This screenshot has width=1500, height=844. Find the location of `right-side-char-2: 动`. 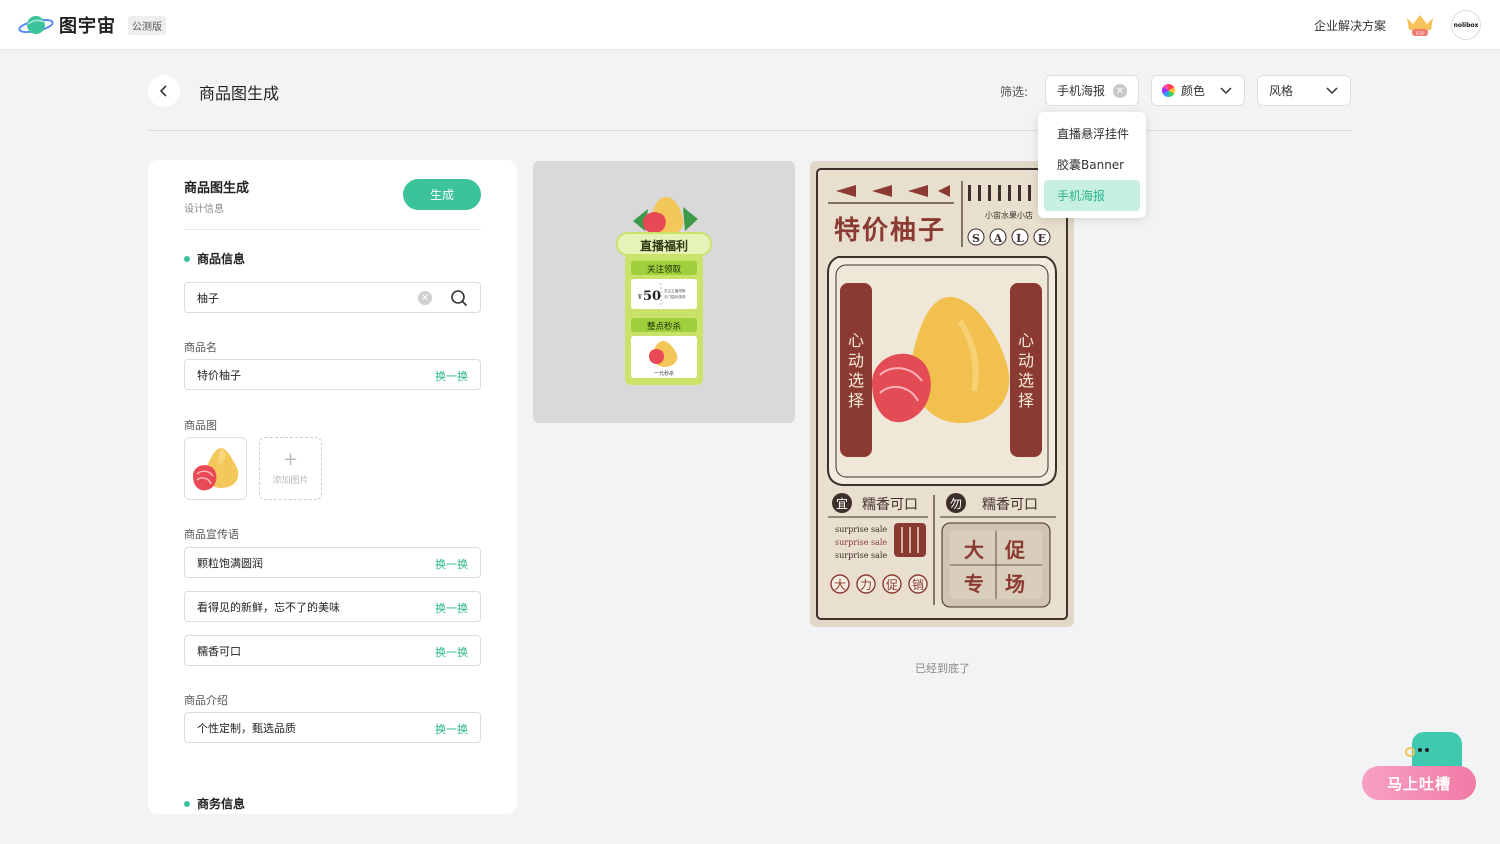

right-side-char-2: 动 is located at coordinates (1026, 360).